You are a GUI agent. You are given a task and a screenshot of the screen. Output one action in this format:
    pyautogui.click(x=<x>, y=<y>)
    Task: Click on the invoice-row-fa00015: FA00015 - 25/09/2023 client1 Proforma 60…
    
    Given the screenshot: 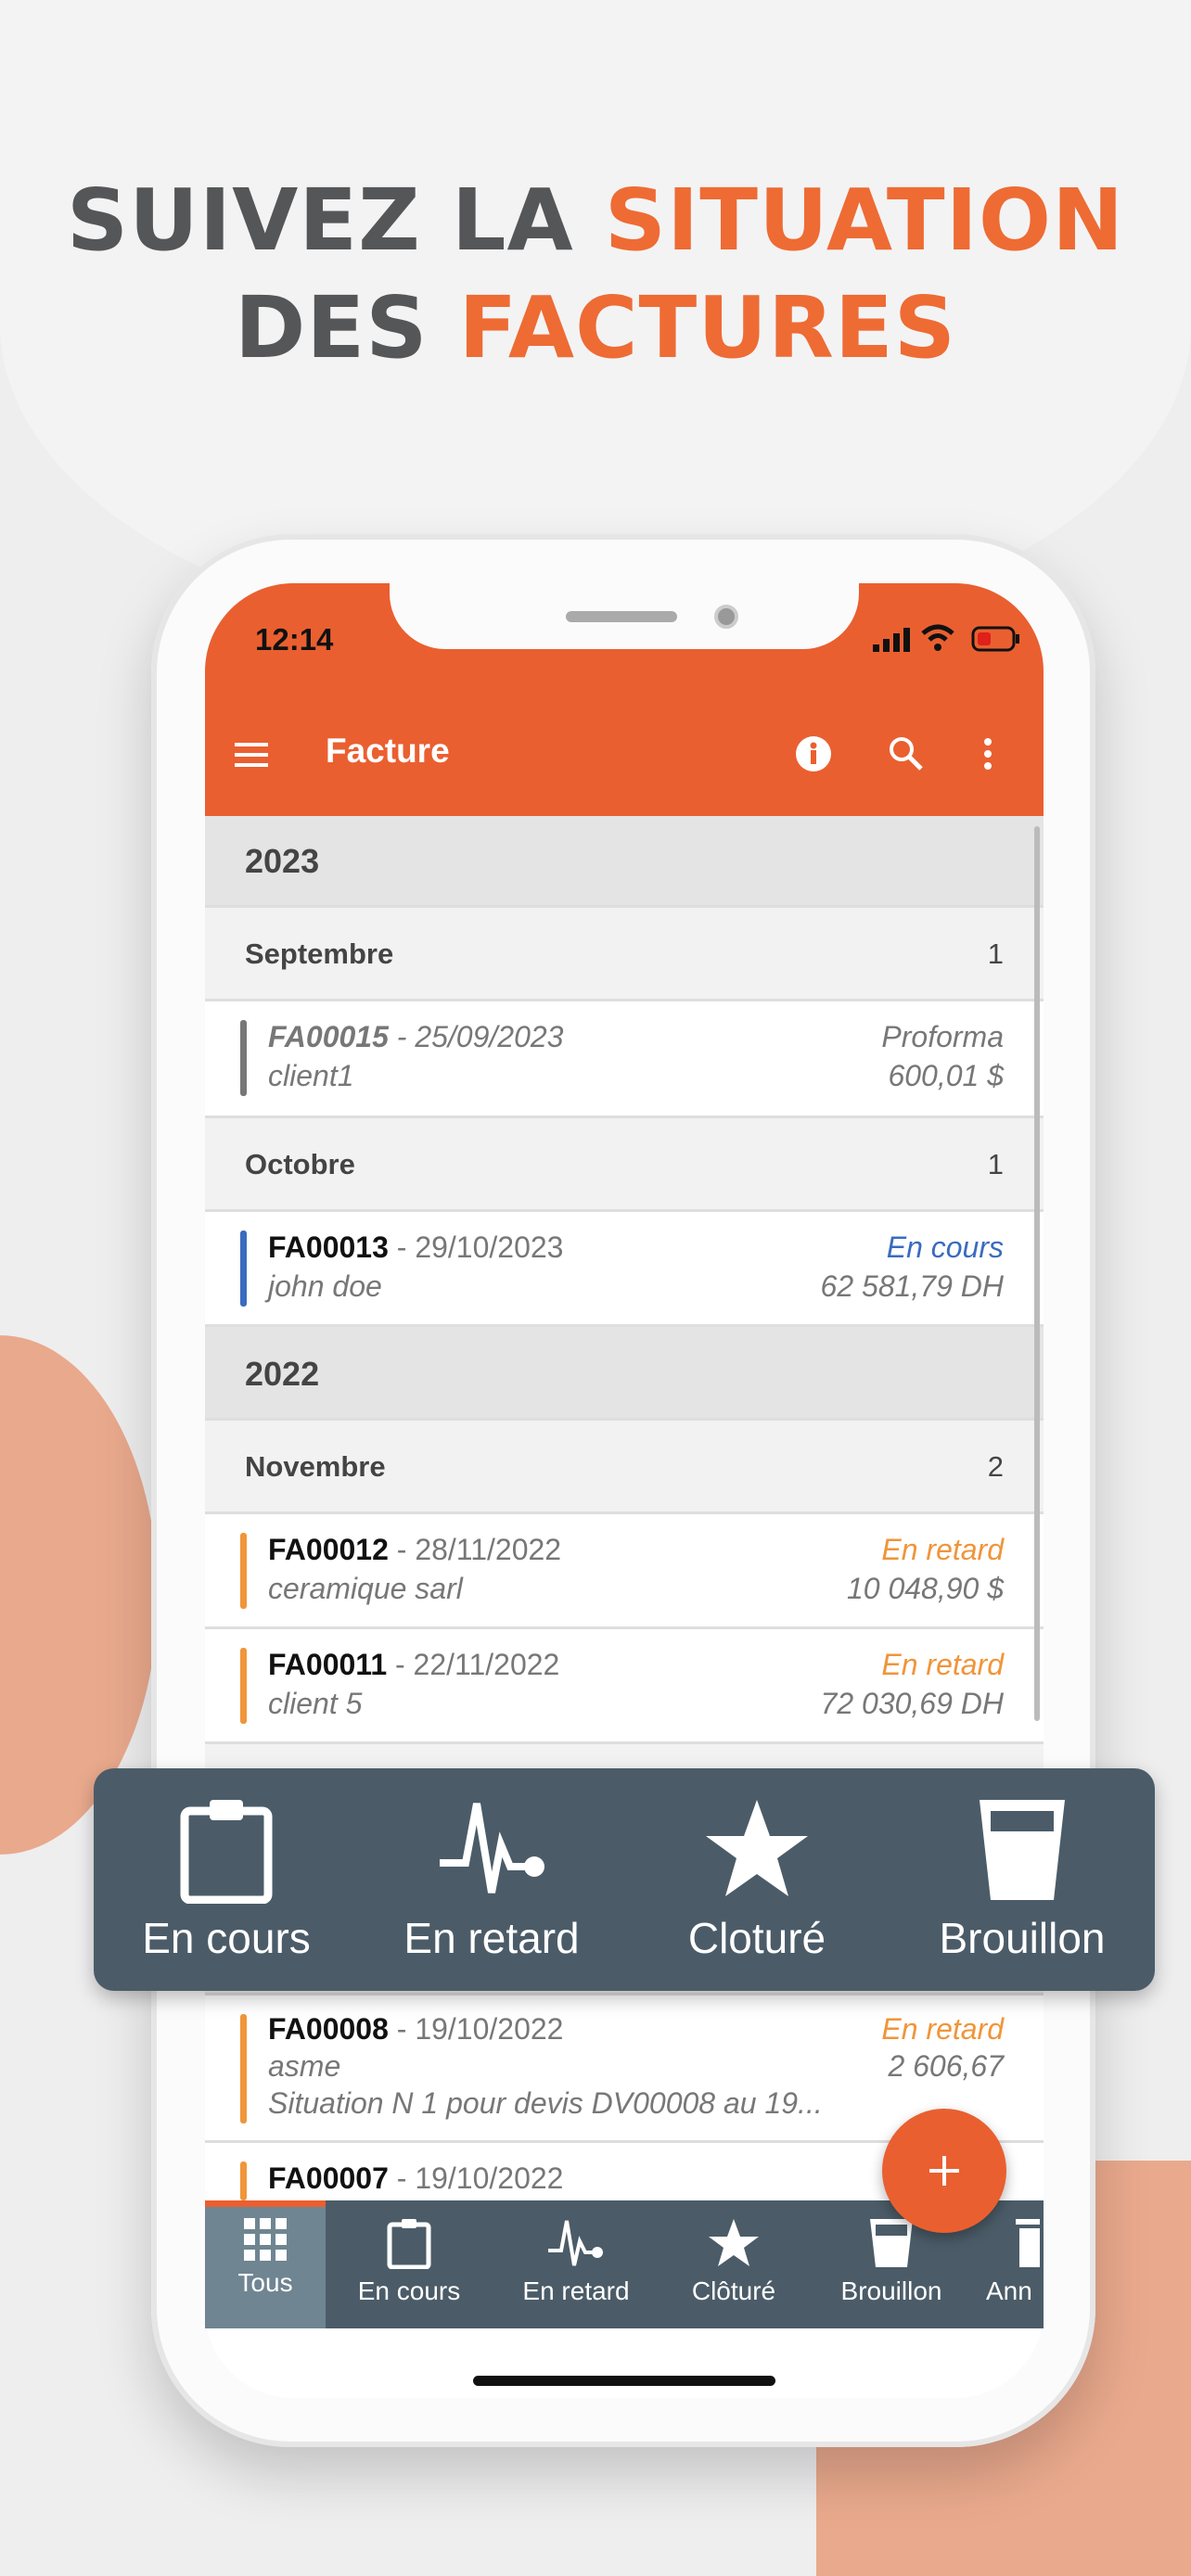 What is the action you would take?
    pyautogui.click(x=624, y=1059)
    